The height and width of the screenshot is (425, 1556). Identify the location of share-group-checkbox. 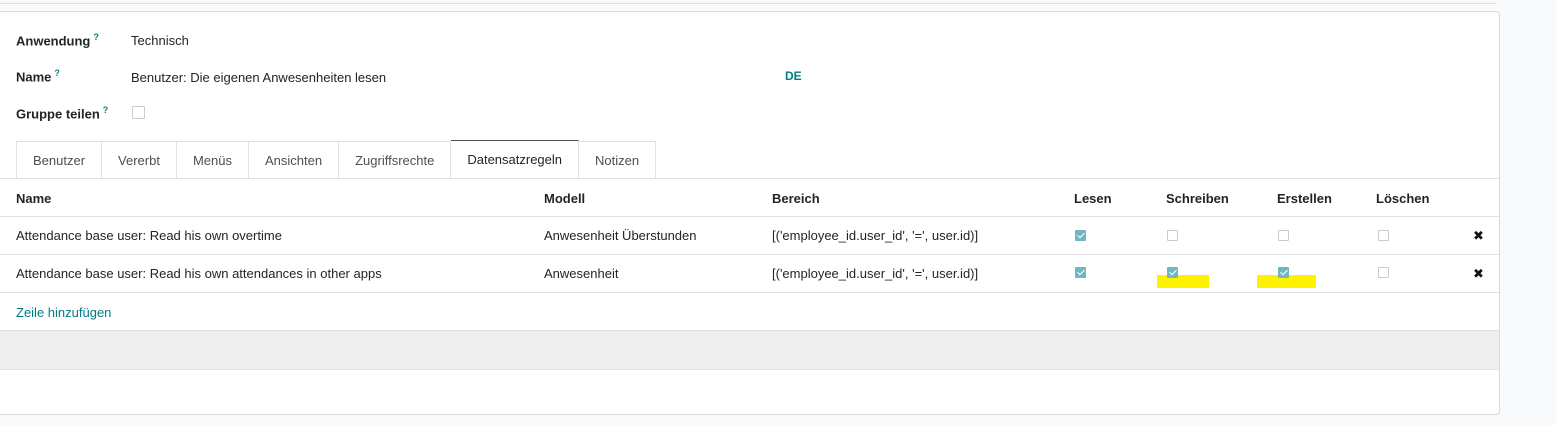
(138, 112).